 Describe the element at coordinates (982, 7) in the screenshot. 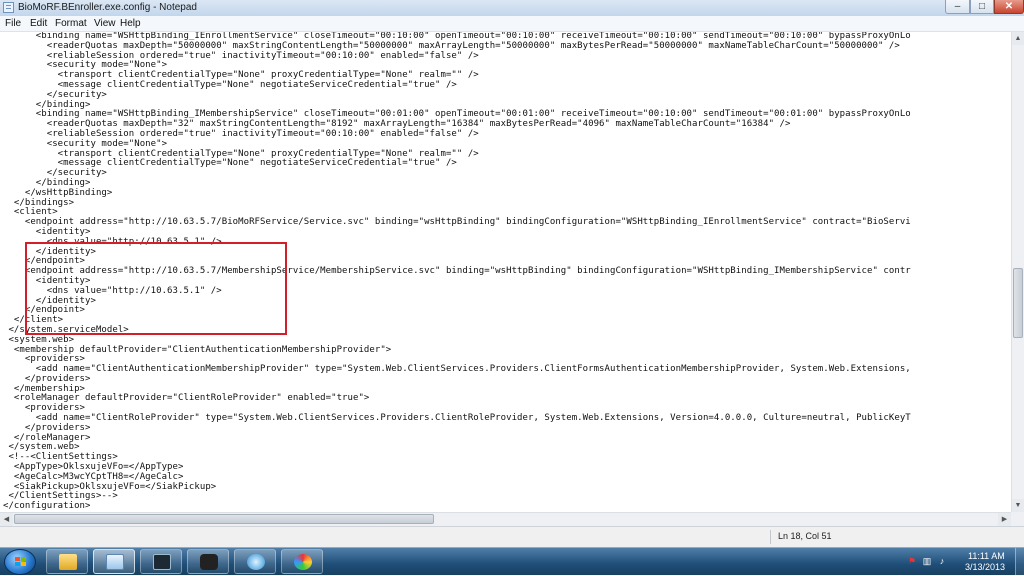

I see `maximize-button: □` at that location.